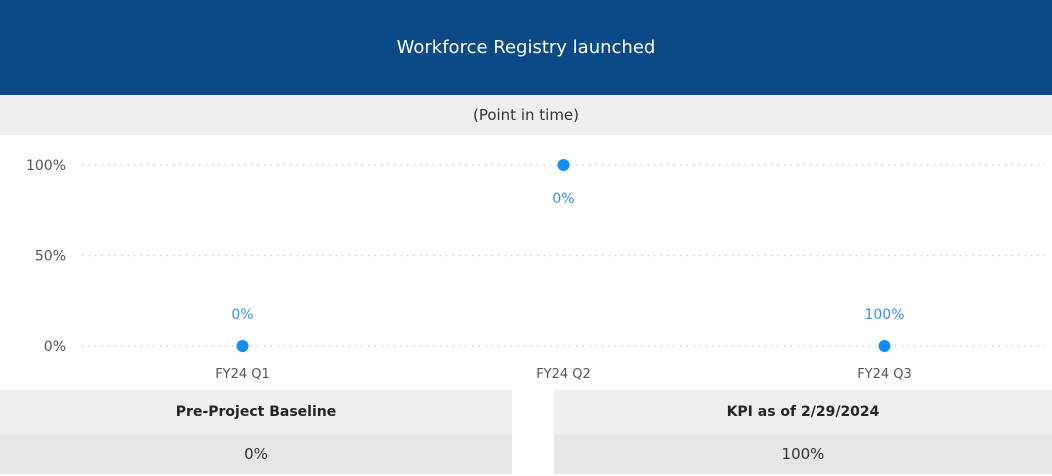  I want to click on kpi-baseline-value: 0%, so click(256, 454).